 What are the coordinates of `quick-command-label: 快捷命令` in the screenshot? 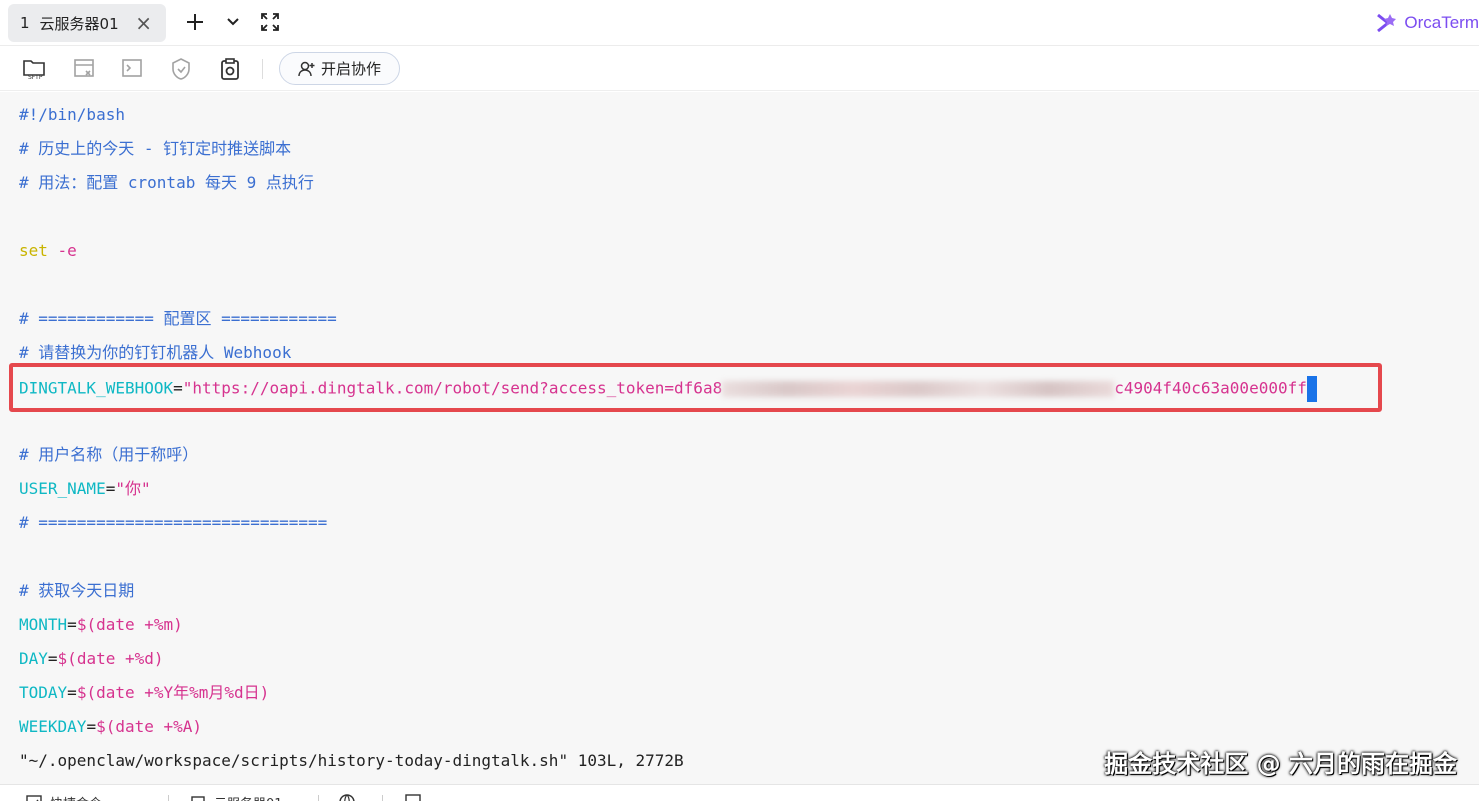 It's located at (76, 797).